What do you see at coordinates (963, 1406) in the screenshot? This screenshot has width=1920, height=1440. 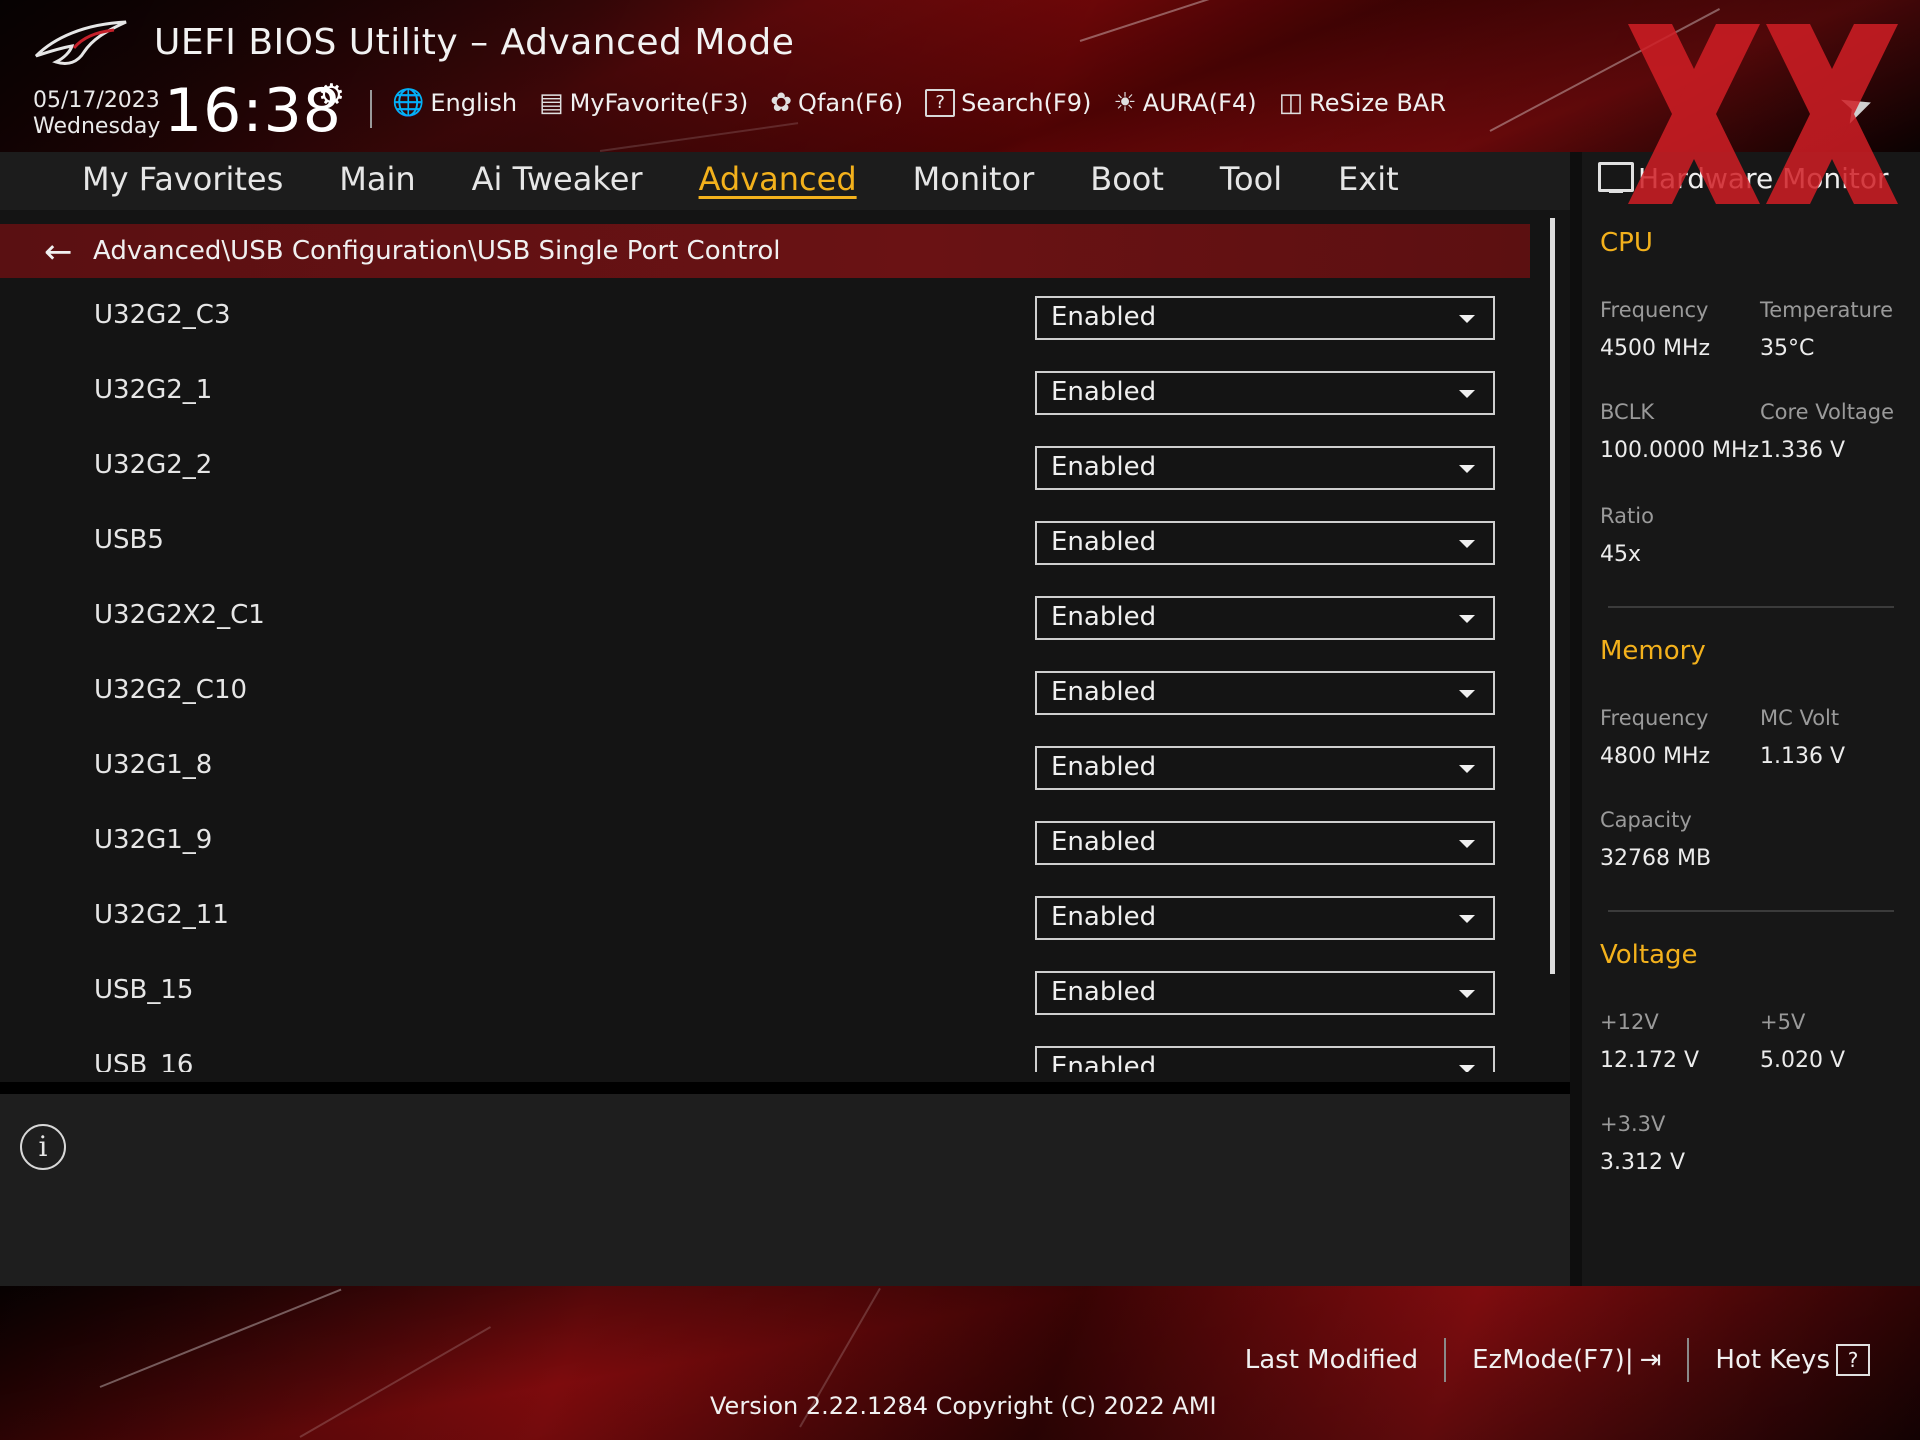 I see `version-text: Version 2.22.1284 Copyright (C) 2022 AMI` at bounding box center [963, 1406].